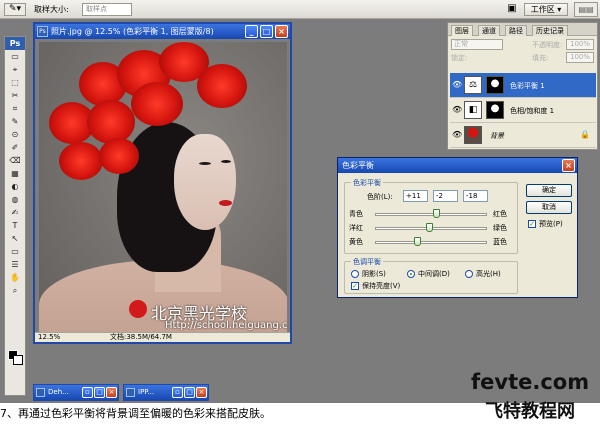 The image size is (600, 426). What do you see at coordinates (15, 238) in the screenshot?
I see `path-select-icon: ↖` at bounding box center [15, 238].